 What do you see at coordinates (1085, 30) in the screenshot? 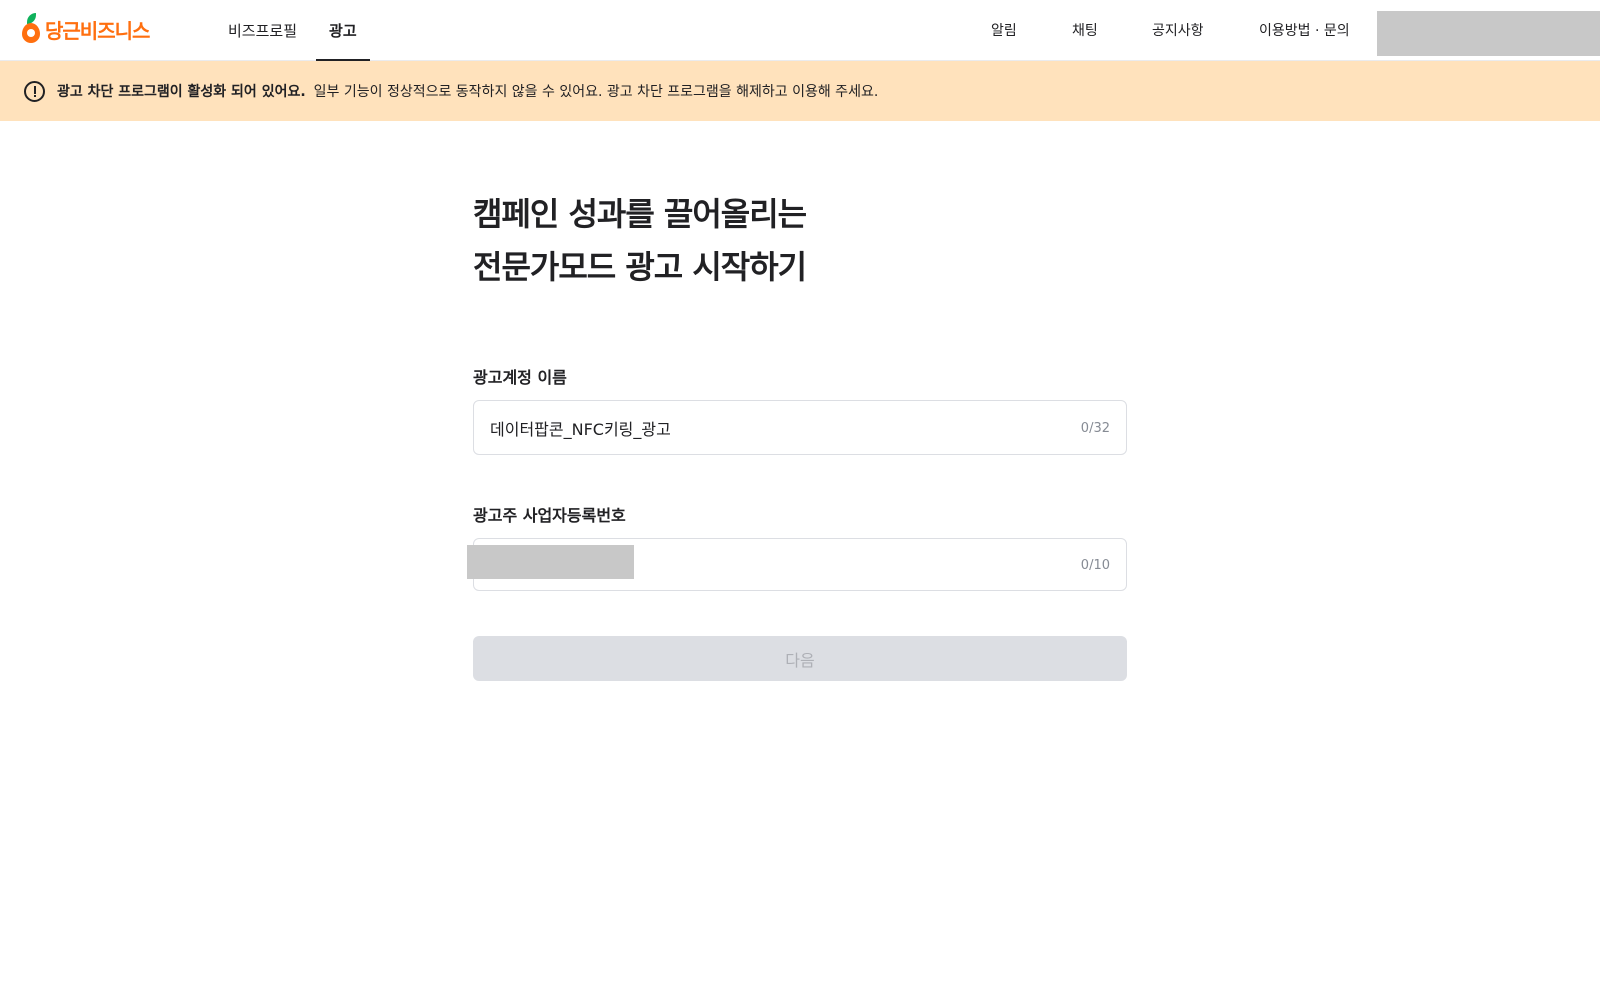
I see `nav-chat: 채팅` at bounding box center [1085, 30].